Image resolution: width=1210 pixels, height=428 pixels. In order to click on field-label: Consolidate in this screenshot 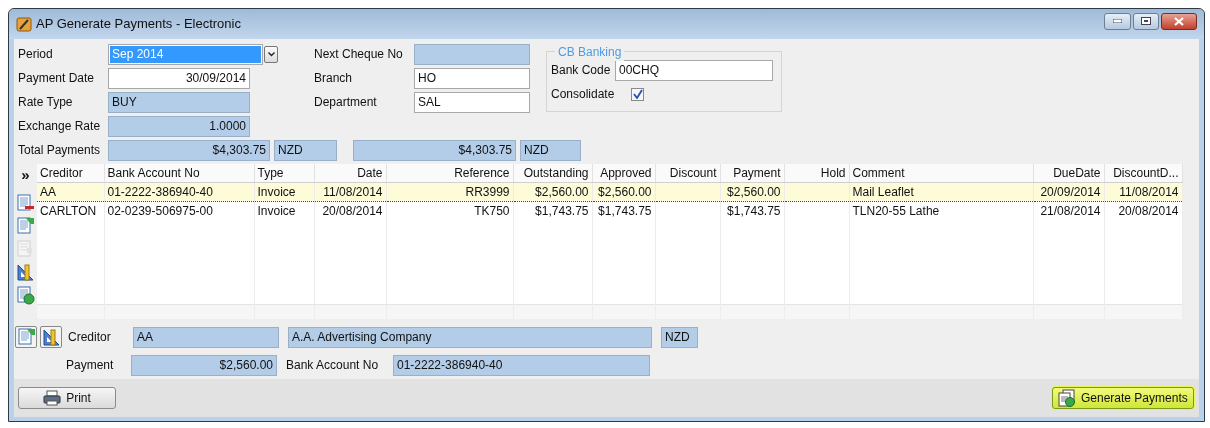, I will do `click(583, 94)`.